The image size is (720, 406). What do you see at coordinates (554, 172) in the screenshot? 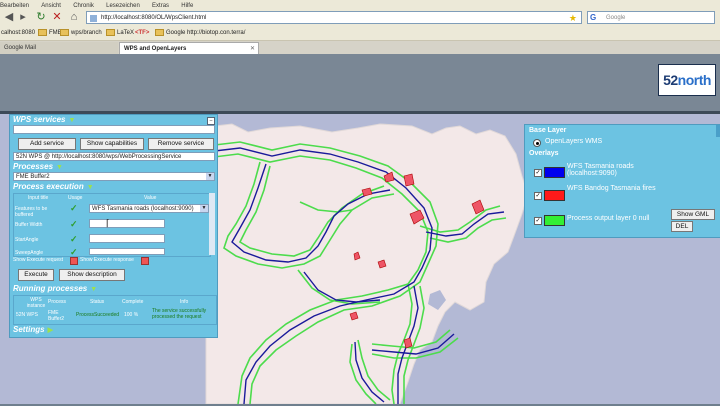
I see `overlay-swatch-roads` at bounding box center [554, 172].